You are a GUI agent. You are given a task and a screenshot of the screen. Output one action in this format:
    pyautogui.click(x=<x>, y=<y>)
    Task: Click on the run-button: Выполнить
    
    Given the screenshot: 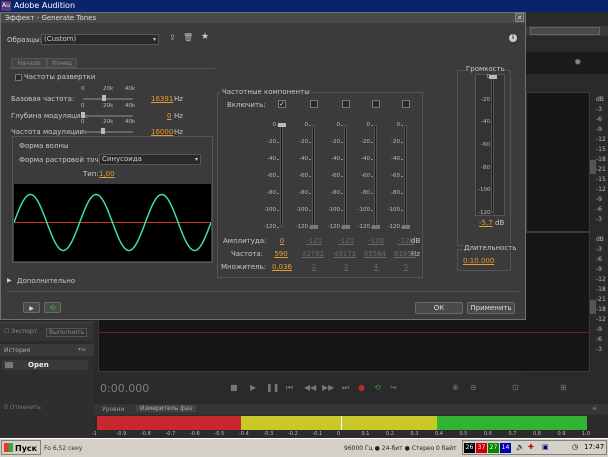 What is the action you would take?
    pyautogui.click(x=67, y=332)
    